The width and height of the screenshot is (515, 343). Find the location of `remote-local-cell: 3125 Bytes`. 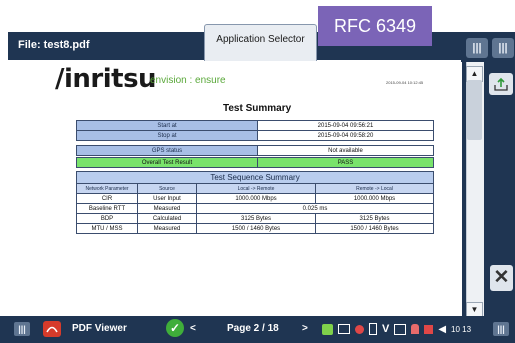

remote-local-cell: 3125 Bytes is located at coordinates (374, 218).